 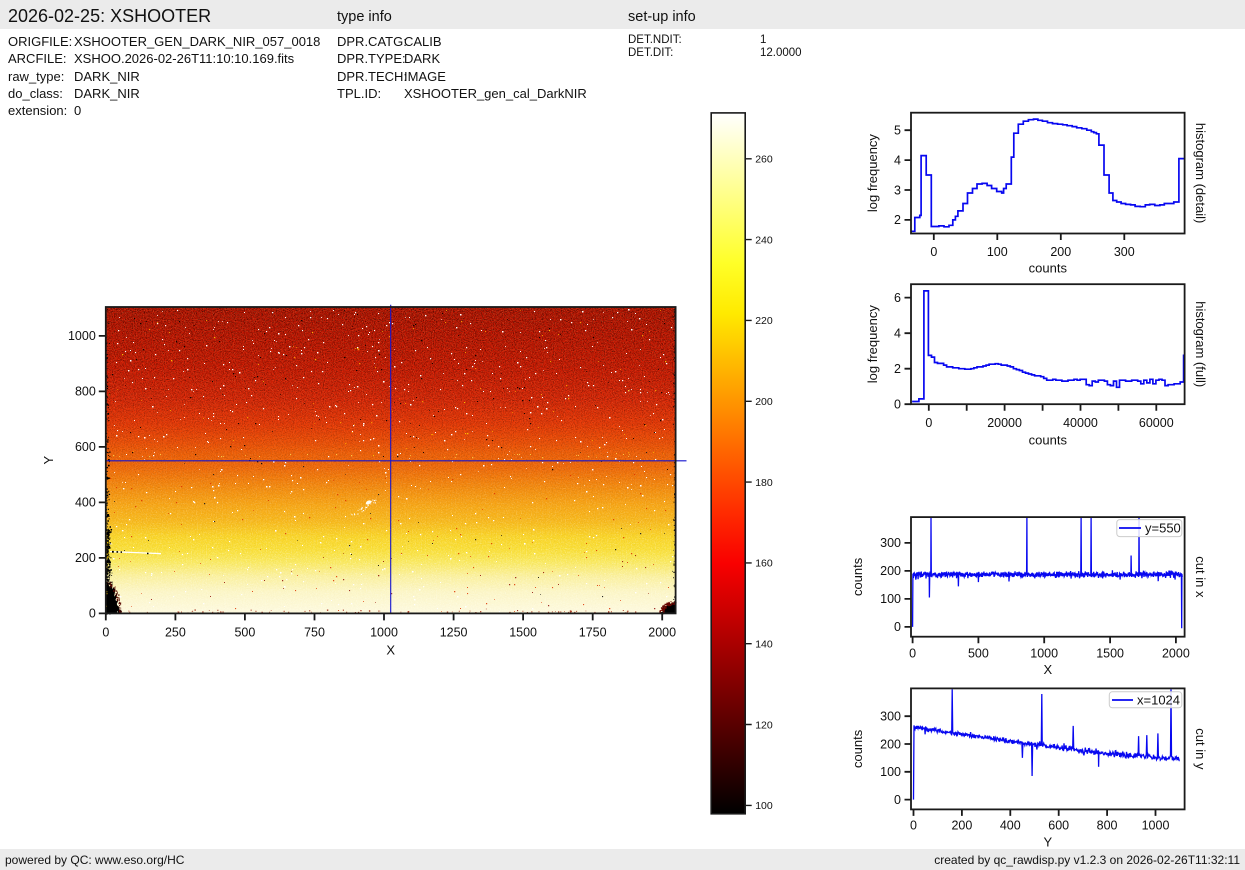 I want to click on svg-text: y=550, so click(x=1163, y=528).